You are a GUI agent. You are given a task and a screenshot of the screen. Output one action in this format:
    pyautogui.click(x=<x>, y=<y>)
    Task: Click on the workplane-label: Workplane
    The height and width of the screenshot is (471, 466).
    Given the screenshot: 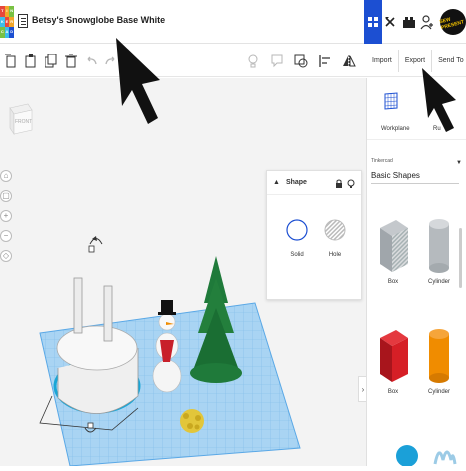 What is the action you would take?
    pyautogui.click(x=395, y=129)
    